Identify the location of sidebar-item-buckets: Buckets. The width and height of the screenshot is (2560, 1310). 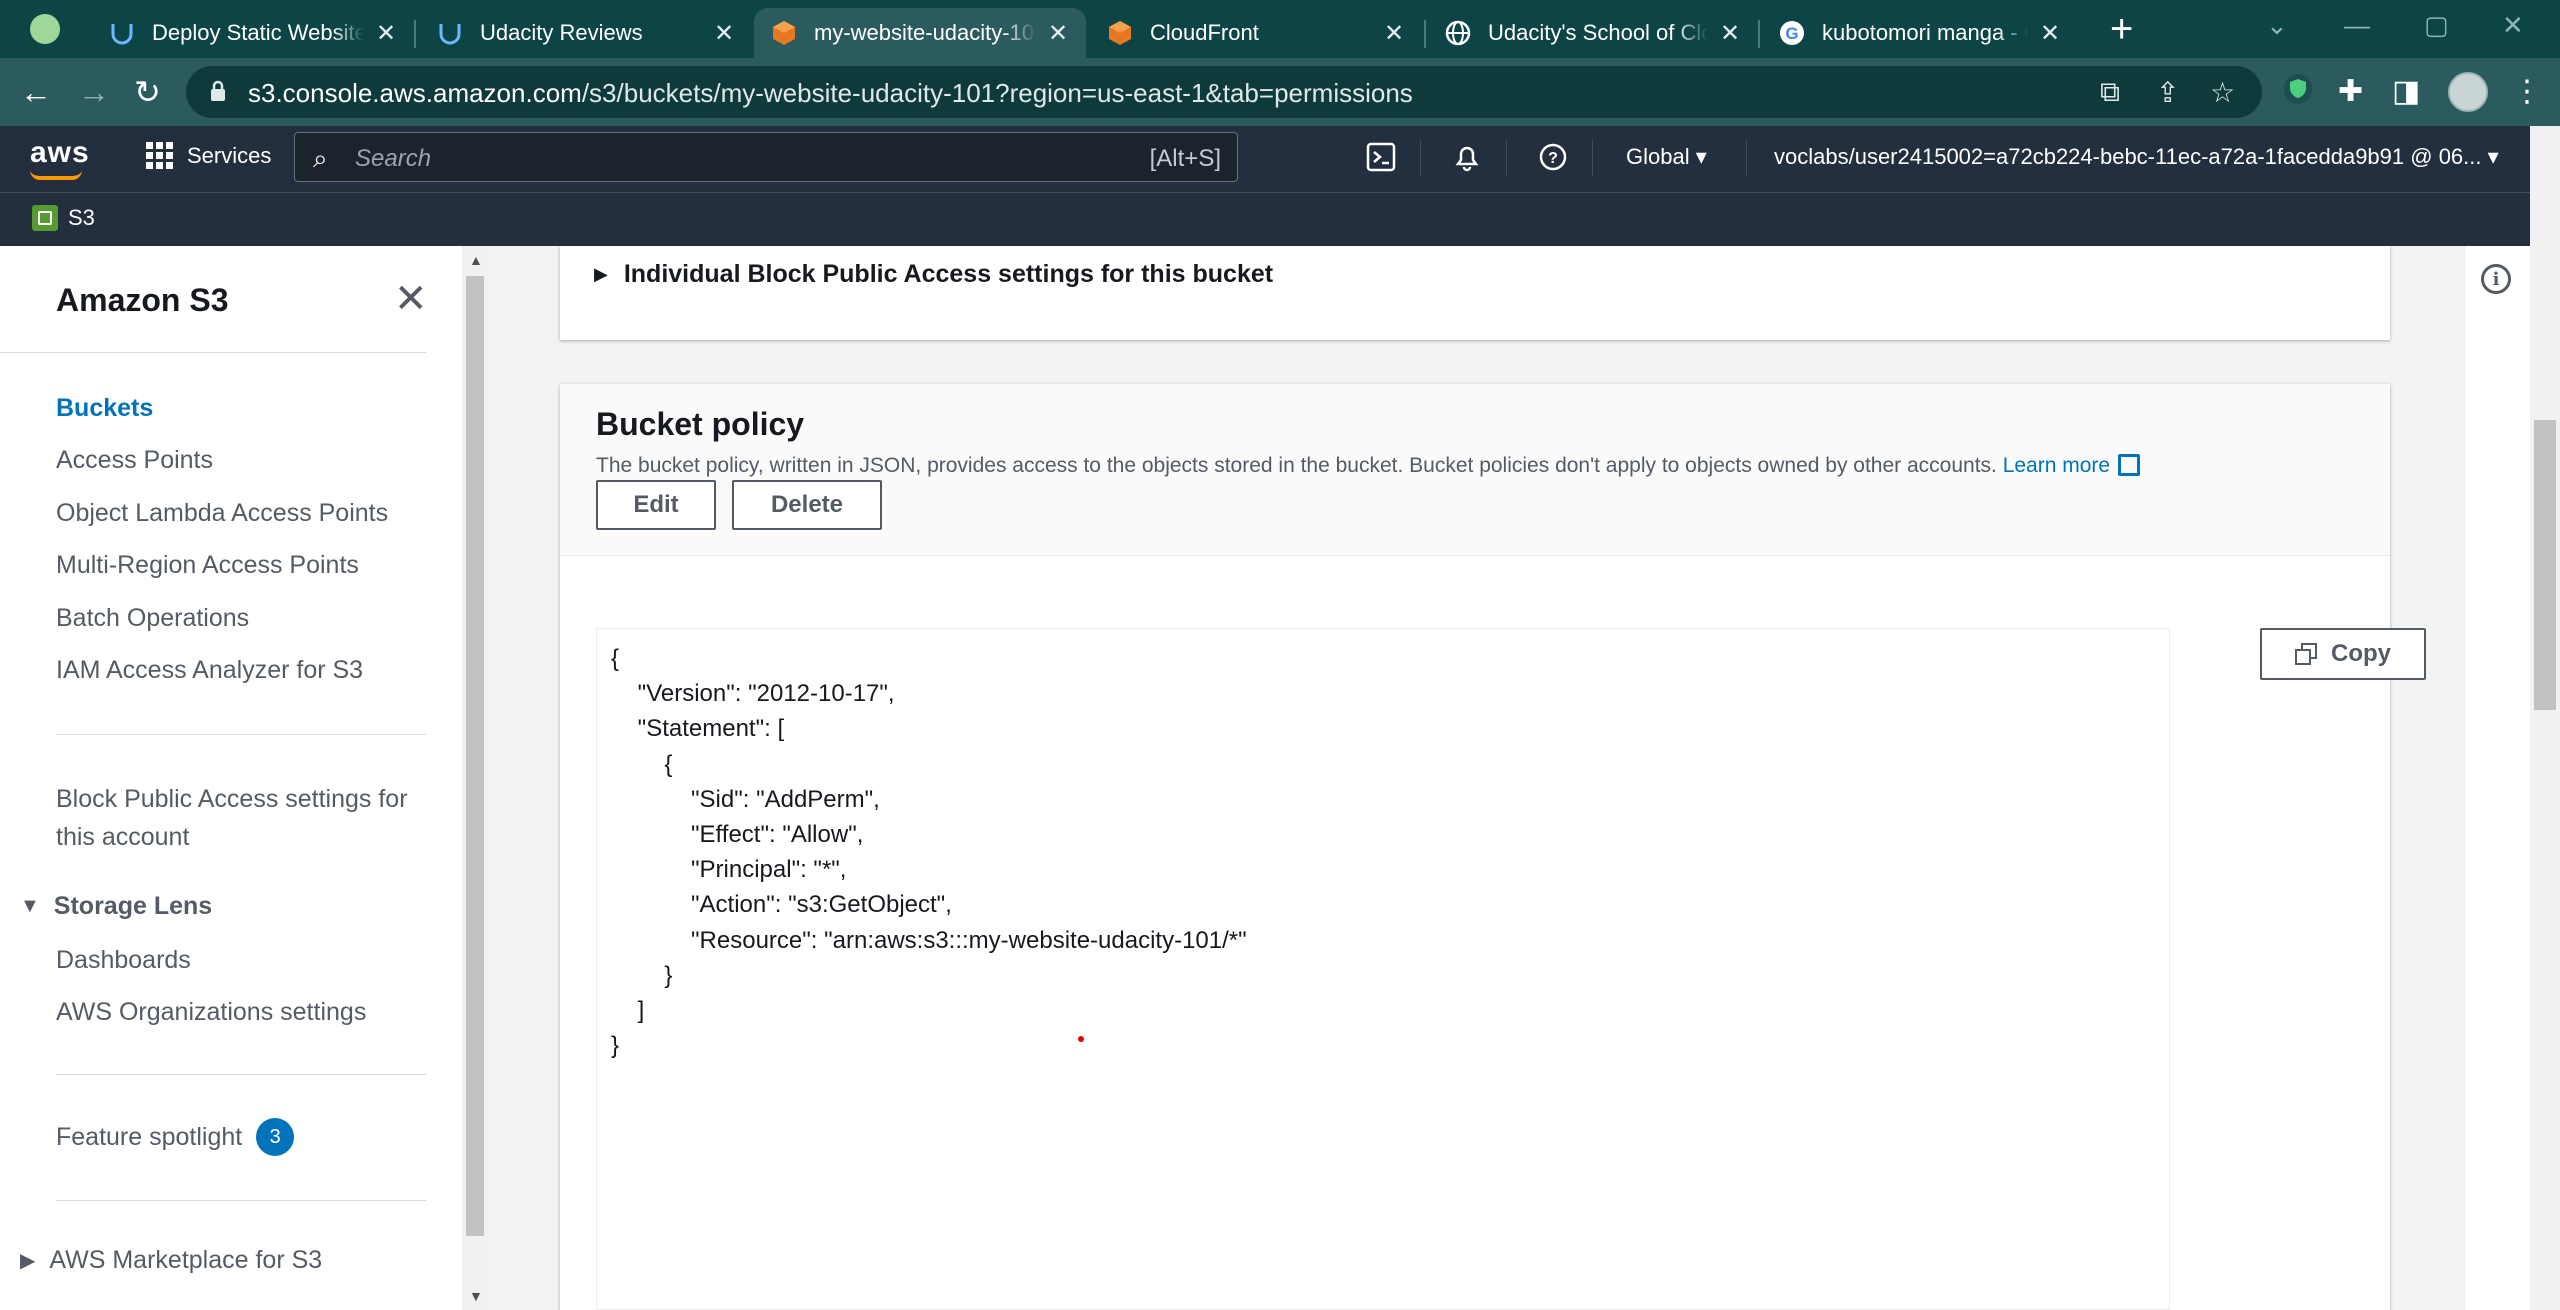
(104, 408).